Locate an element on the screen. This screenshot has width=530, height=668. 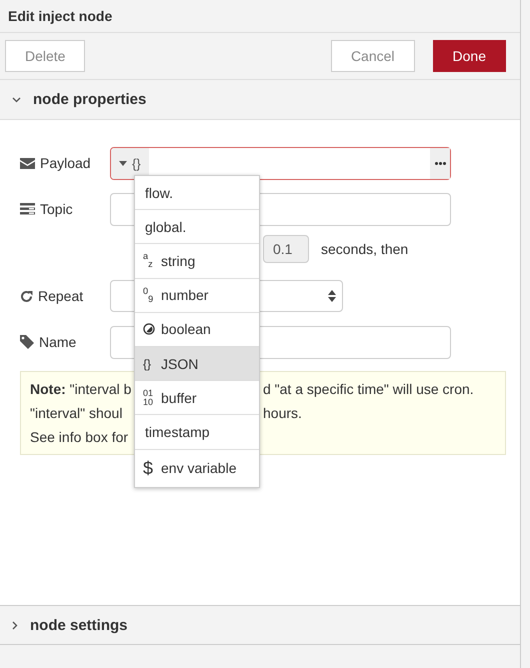
field-label: seconds, then is located at coordinates (364, 249).